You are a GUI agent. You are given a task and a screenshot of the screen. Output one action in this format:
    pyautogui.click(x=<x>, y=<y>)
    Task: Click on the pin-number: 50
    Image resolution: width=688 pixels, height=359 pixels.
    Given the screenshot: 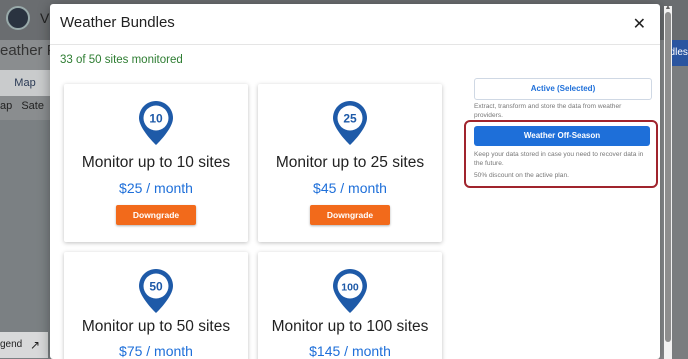 What is the action you would take?
    pyautogui.click(x=156, y=287)
    